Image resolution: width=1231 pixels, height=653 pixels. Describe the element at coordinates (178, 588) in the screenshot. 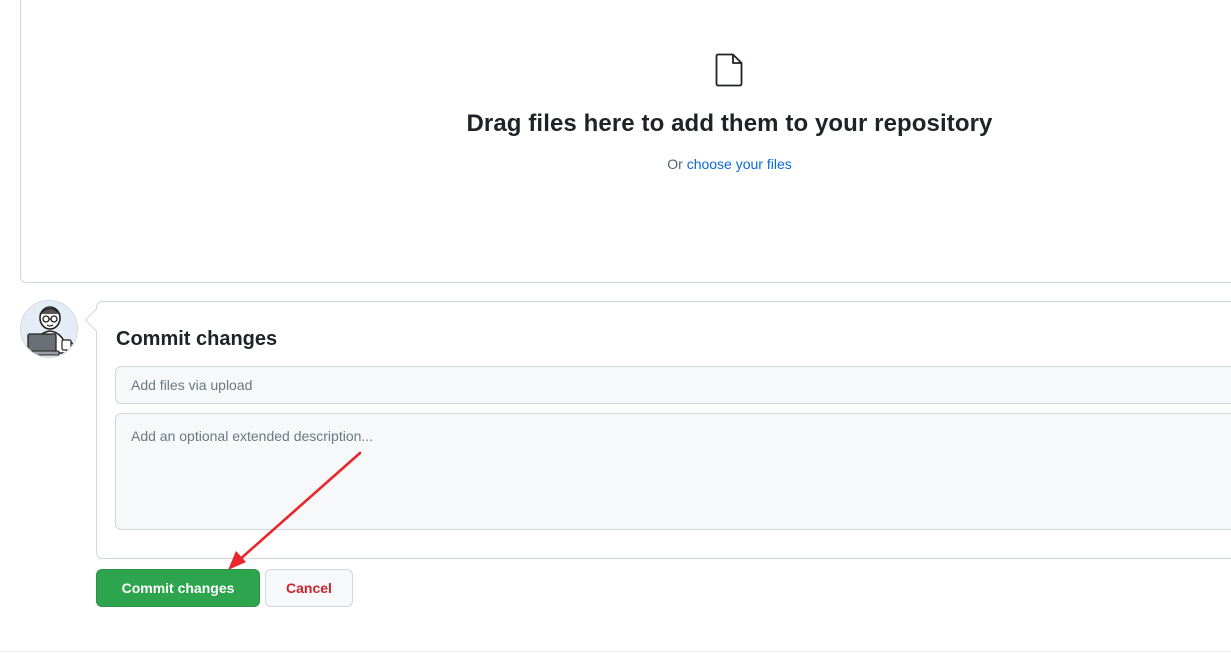

I see `commit-changes-button: Commit changes` at that location.